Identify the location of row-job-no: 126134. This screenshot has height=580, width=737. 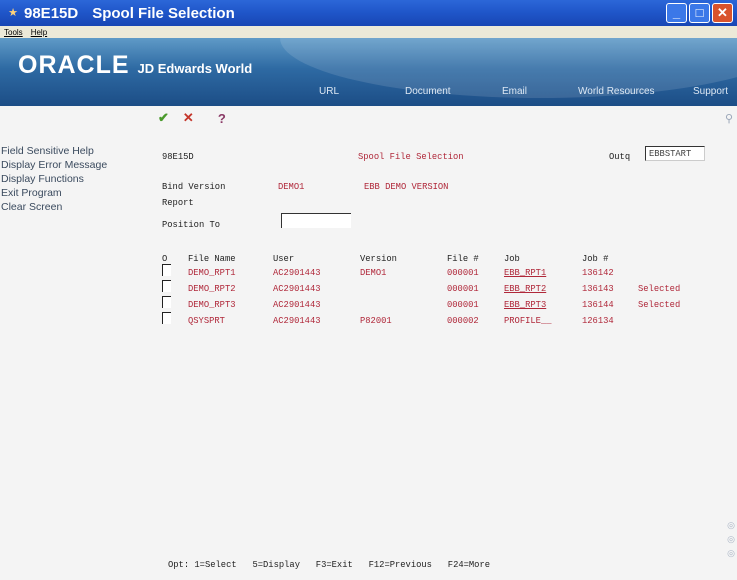
(598, 321).